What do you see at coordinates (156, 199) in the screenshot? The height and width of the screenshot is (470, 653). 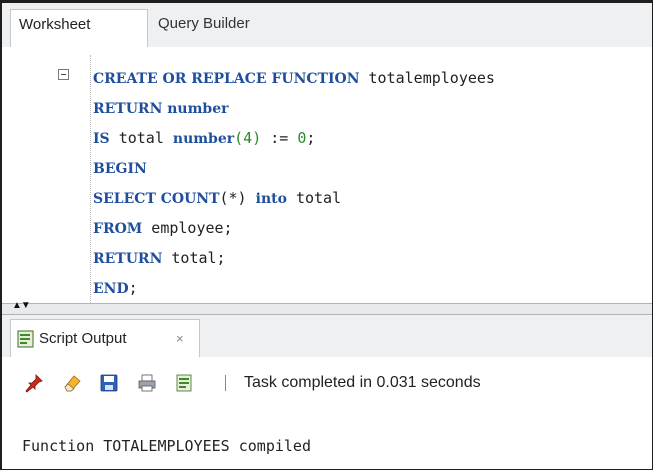 I see `code-keyword: SELECT COUNT` at bounding box center [156, 199].